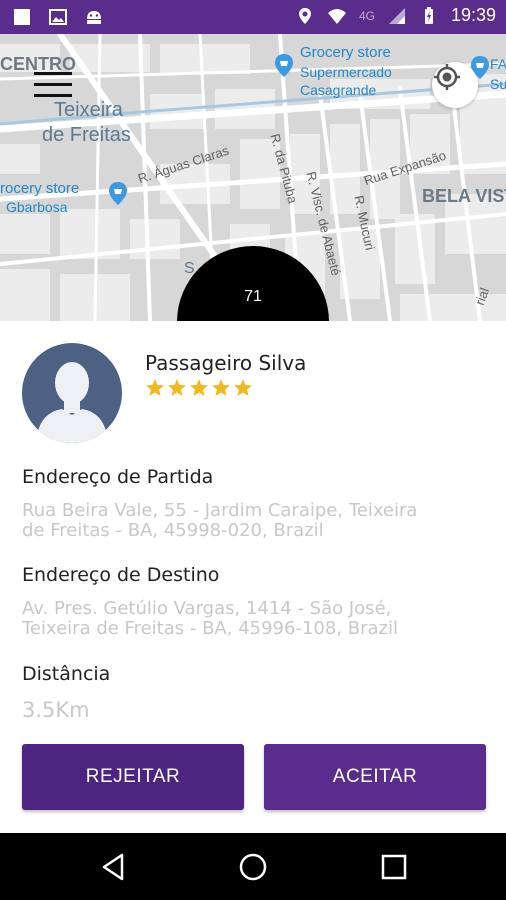 The image size is (506, 900). What do you see at coordinates (88, 110) in the screenshot?
I see `map-label-area: Teixeira` at bounding box center [88, 110].